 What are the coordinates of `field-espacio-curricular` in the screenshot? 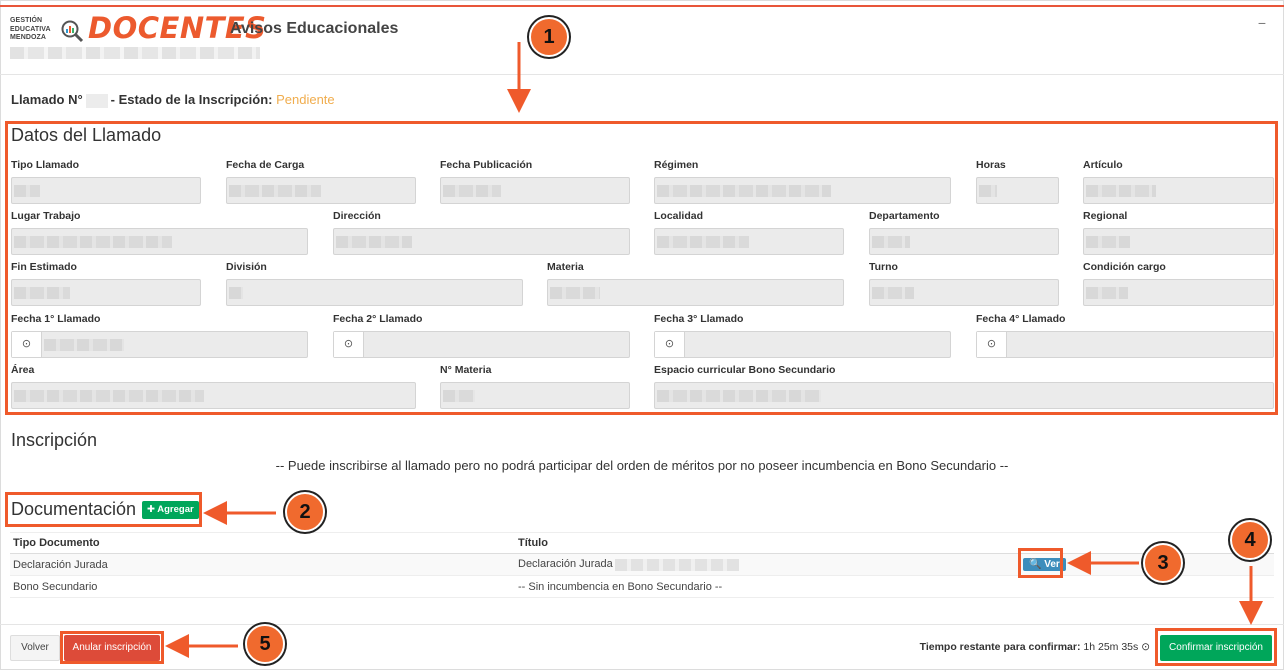 It's located at (964, 395).